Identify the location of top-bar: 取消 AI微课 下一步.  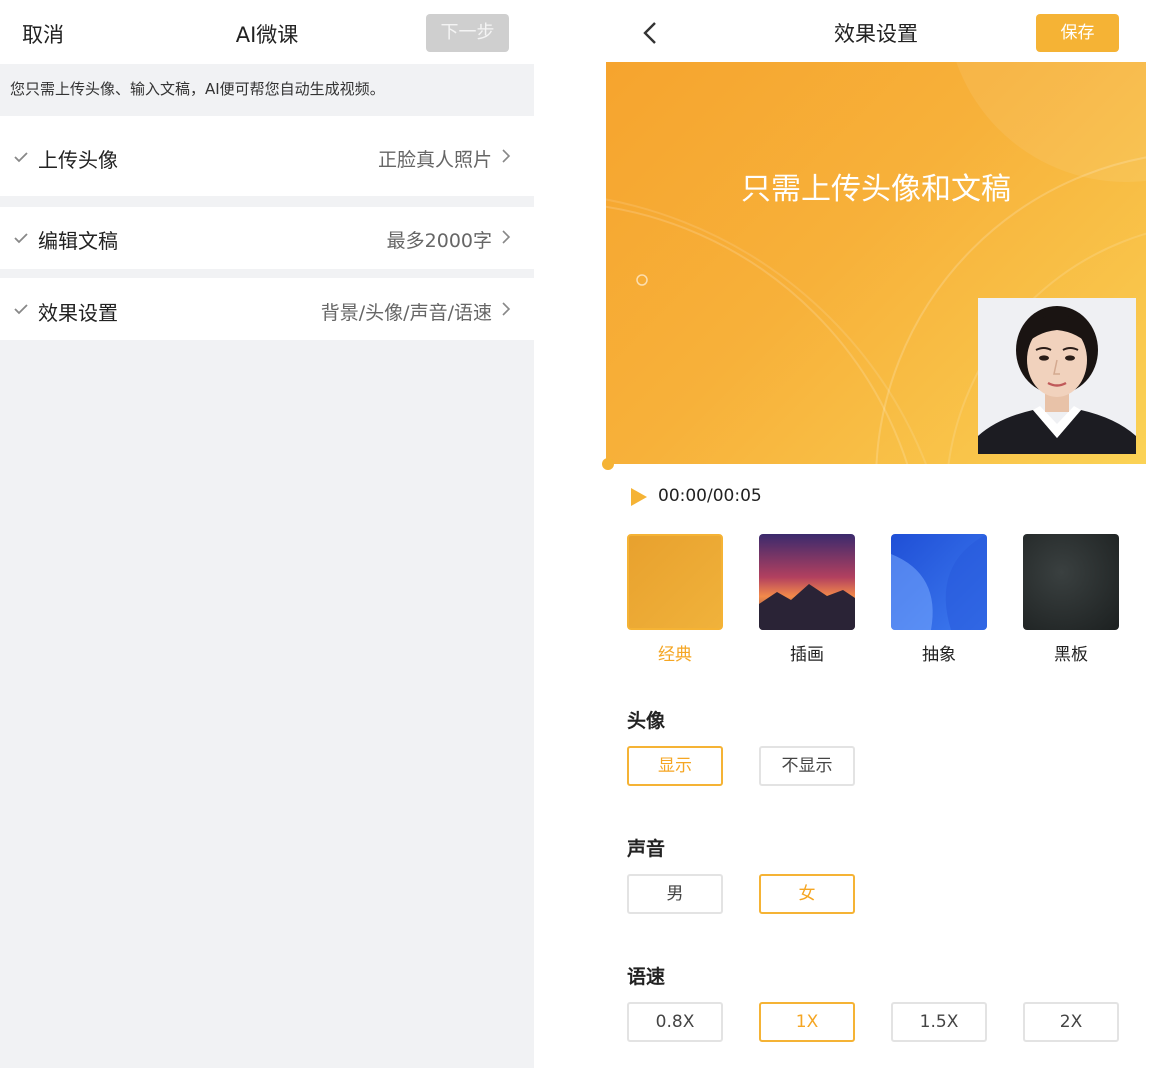
(267, 32).